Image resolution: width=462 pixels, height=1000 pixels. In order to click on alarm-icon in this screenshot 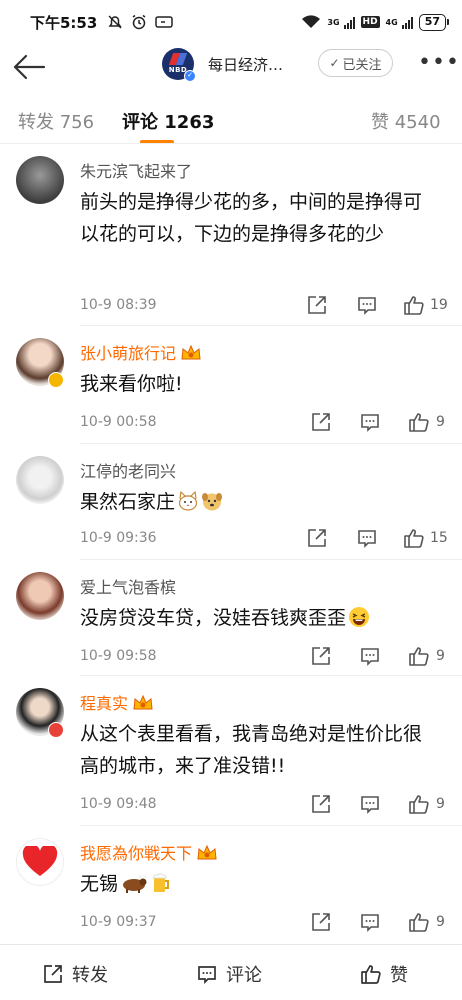, I will do `click(139, 22)`.